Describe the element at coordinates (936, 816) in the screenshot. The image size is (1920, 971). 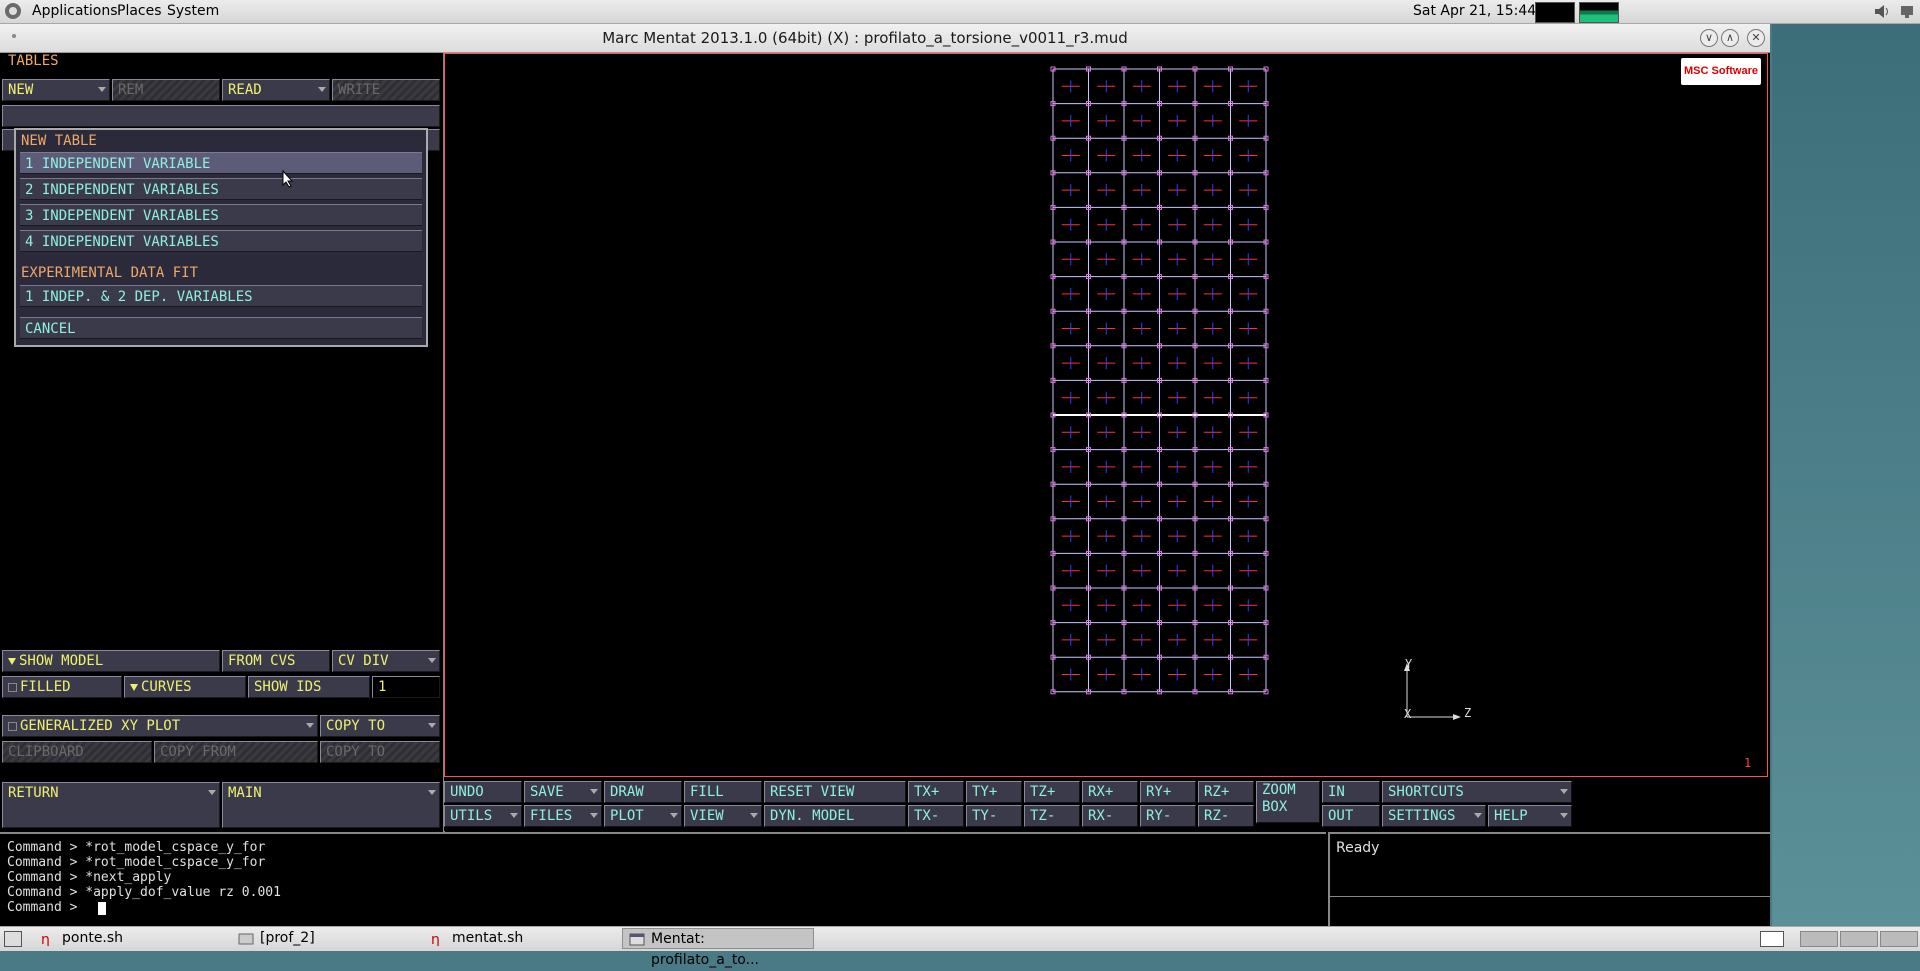
I see `toolbar-tx-button: TX-` at that location.